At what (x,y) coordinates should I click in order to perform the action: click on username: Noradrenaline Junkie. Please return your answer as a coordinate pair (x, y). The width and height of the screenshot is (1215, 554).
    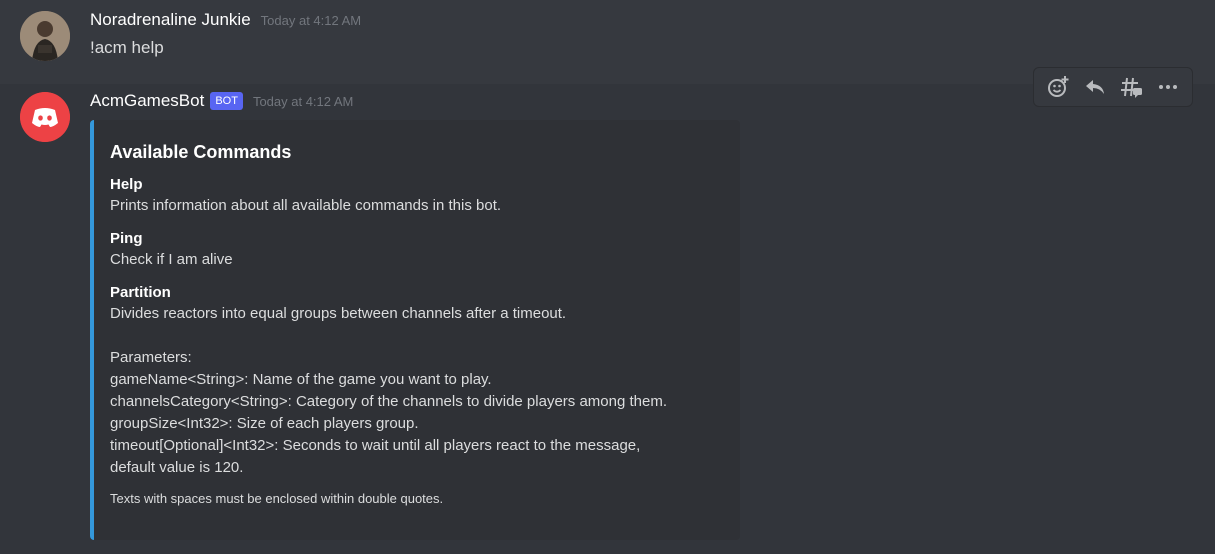
    Looking at the image, I should click on (170, 20).